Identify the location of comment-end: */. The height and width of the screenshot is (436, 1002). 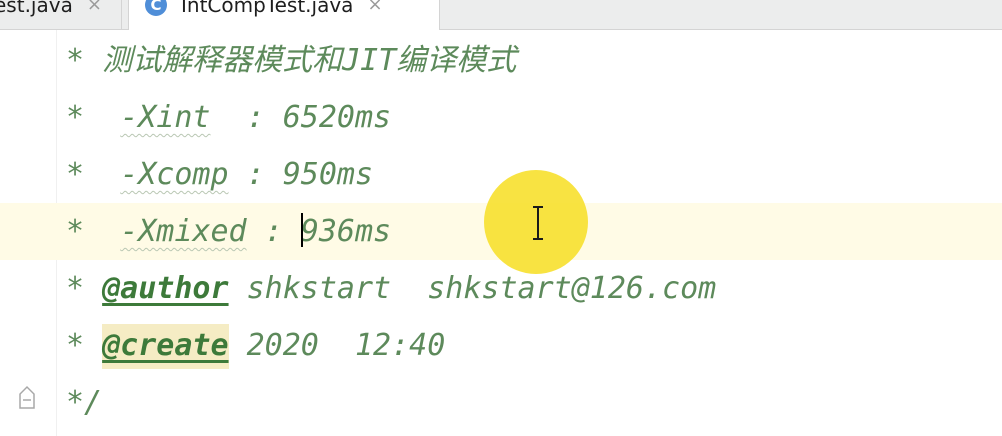
(84, 402).